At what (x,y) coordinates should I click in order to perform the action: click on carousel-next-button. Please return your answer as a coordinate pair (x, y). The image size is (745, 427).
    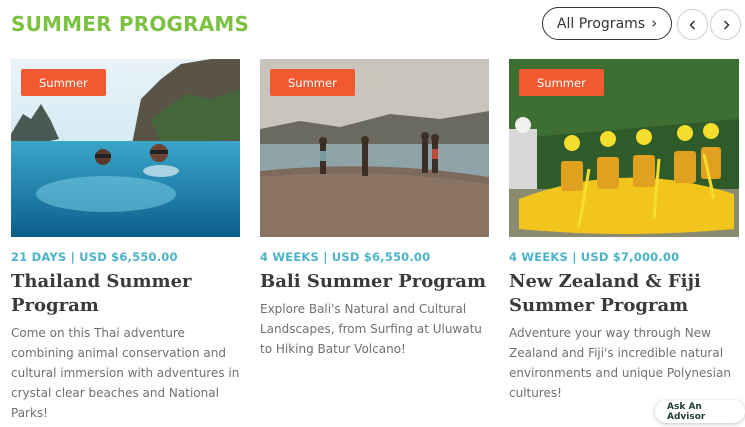
    Looking at the image, I should click on (725, 24).